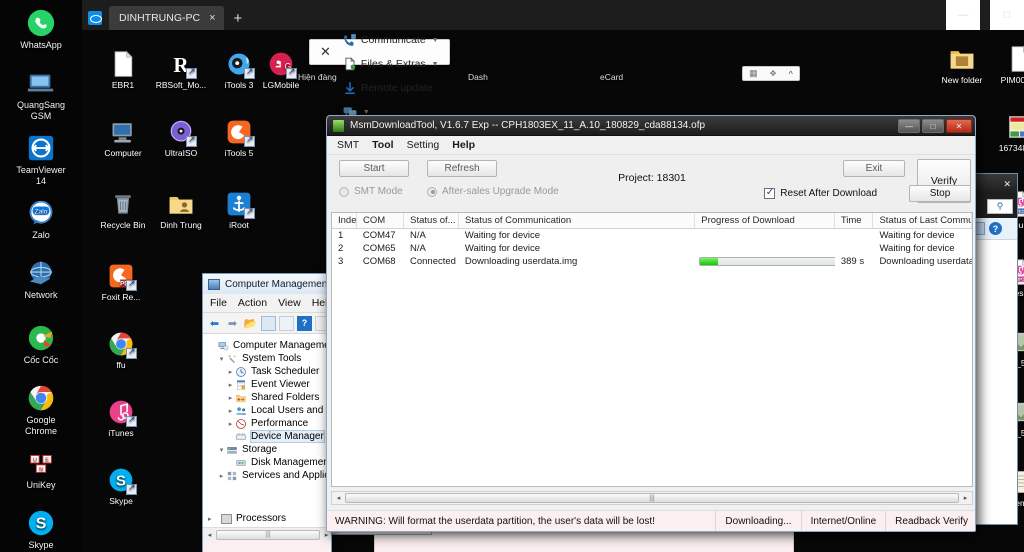  What do you see at coordinates (1007, 65) in the screenshot?
I see `remote-desktop-icon: PIM00003` at bounding box center [1007, 65].